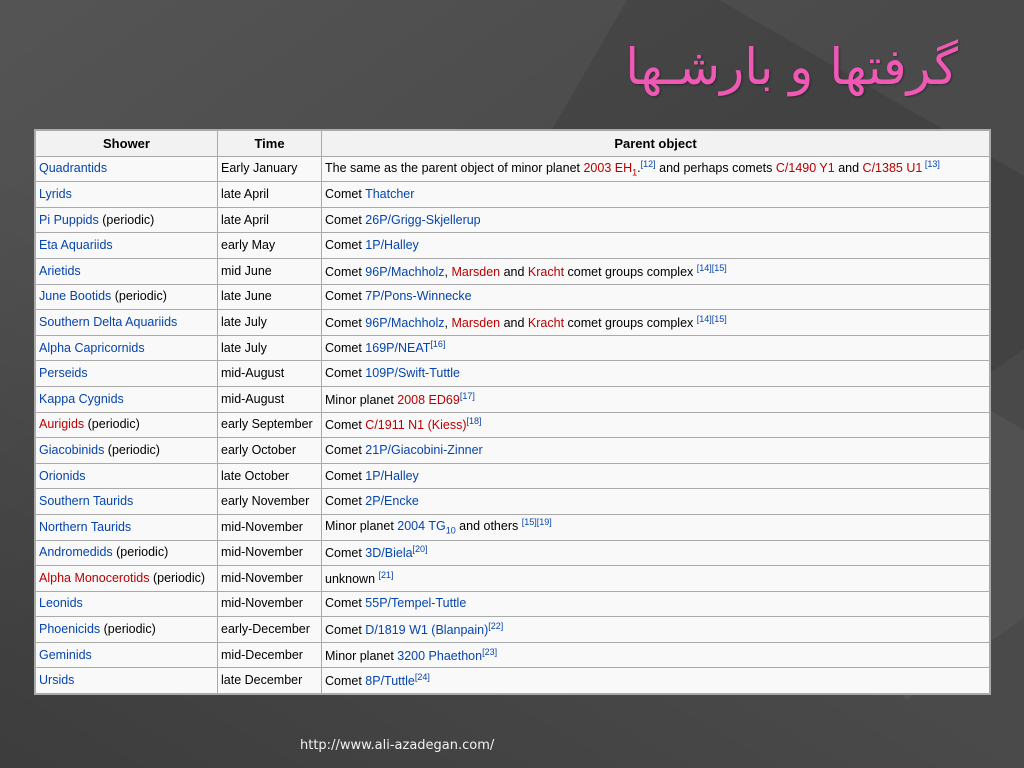  I want to click on reference-link: [20], so click(420, 549).